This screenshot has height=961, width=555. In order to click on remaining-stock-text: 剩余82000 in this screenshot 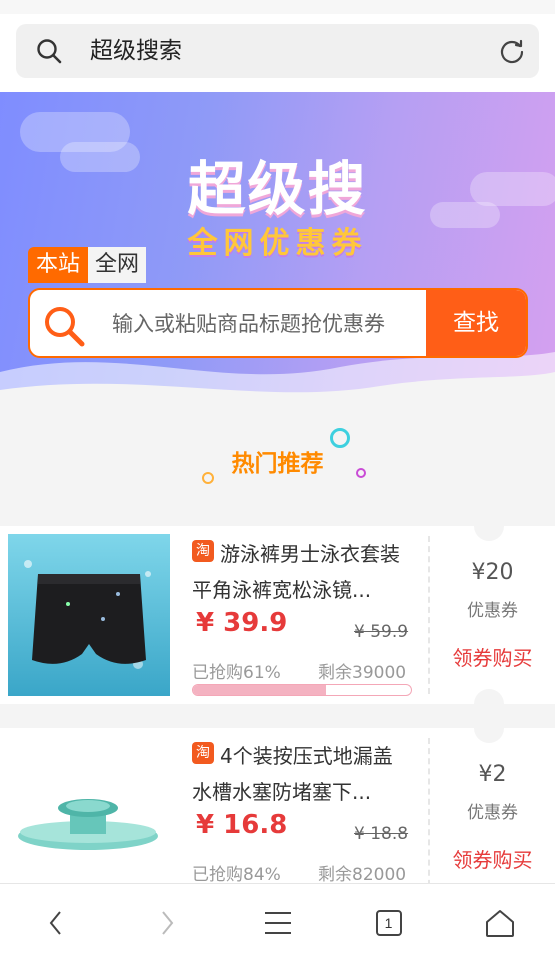, I will do `click(362, 874)`.